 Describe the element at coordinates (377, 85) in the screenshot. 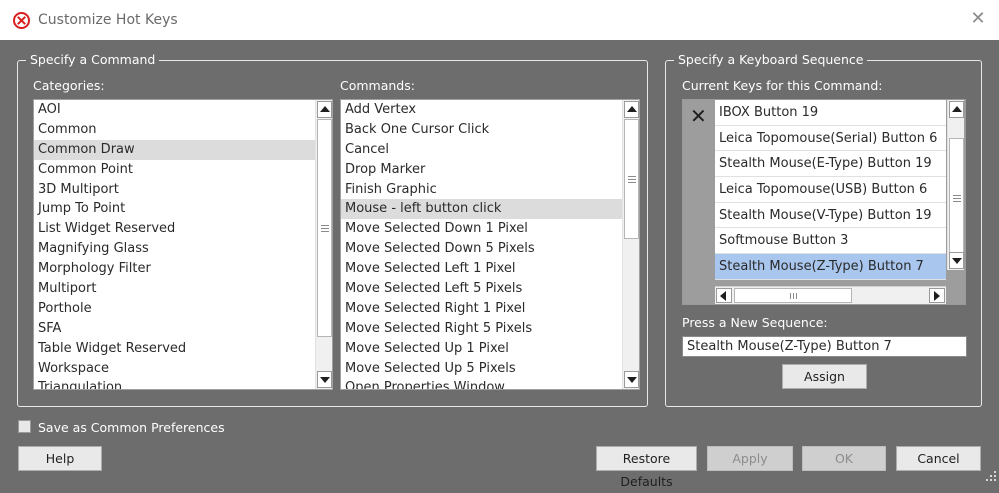

I see `commands-label: Commands:` at that location.